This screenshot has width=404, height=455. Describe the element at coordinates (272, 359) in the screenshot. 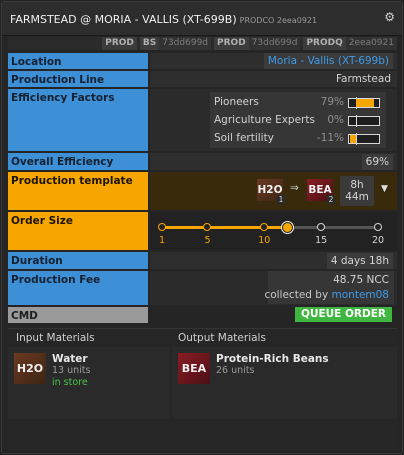

I see `output-material-name: Protein-Rich Beans` at that location.